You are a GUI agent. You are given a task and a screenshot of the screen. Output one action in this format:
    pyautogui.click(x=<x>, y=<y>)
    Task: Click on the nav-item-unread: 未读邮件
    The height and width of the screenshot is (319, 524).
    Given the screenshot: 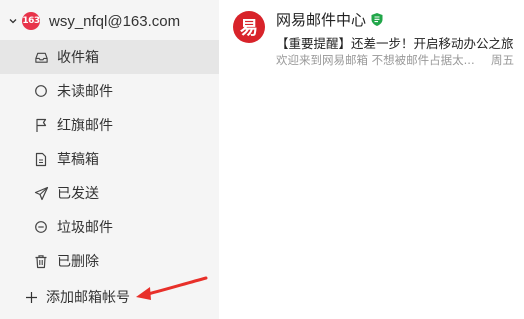 What is the action you would take?
    pyautogui.click(x=109, y=91)
    